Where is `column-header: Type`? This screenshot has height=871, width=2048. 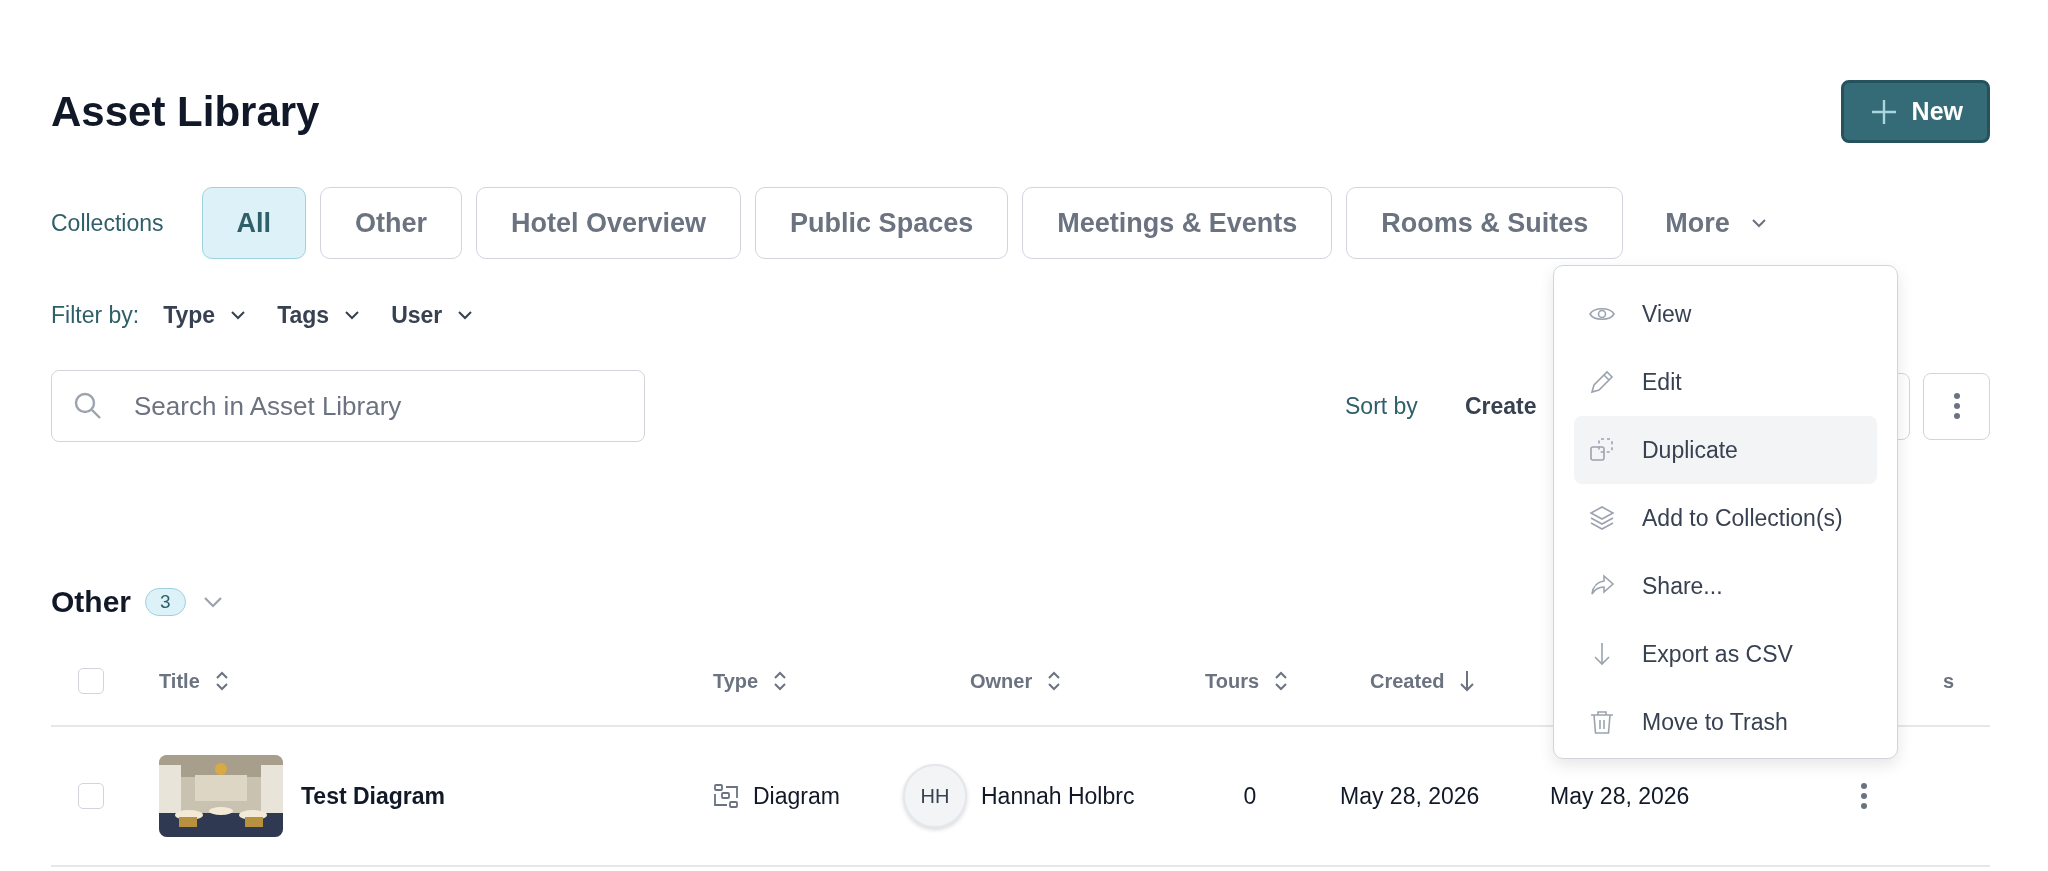 column-header: Type is located at coordinates (736, 681).